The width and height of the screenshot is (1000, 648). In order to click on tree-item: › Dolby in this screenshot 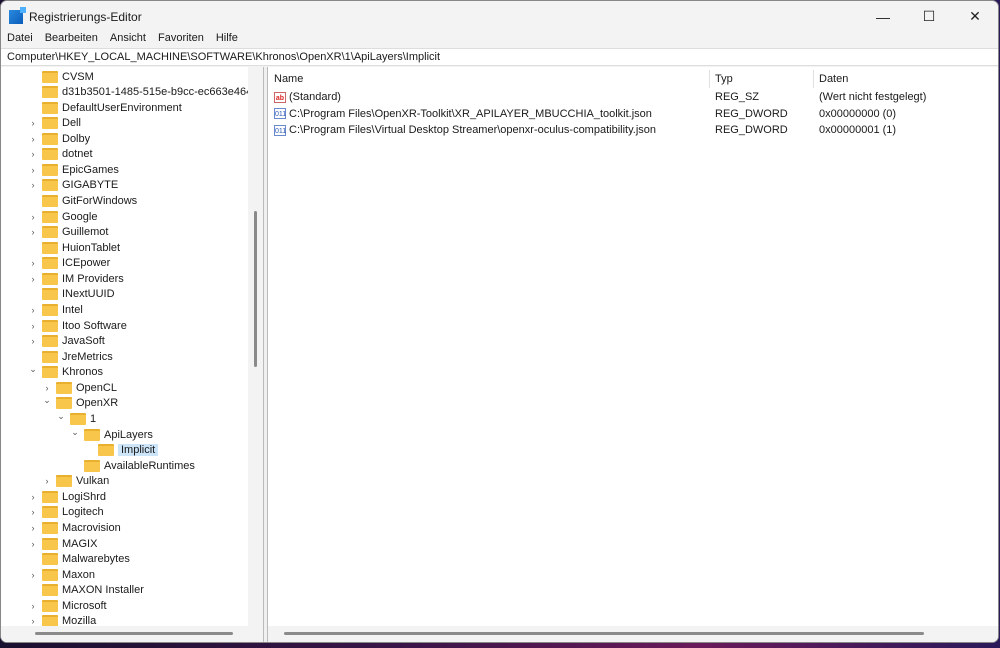, I will do `click(59, 138)`.